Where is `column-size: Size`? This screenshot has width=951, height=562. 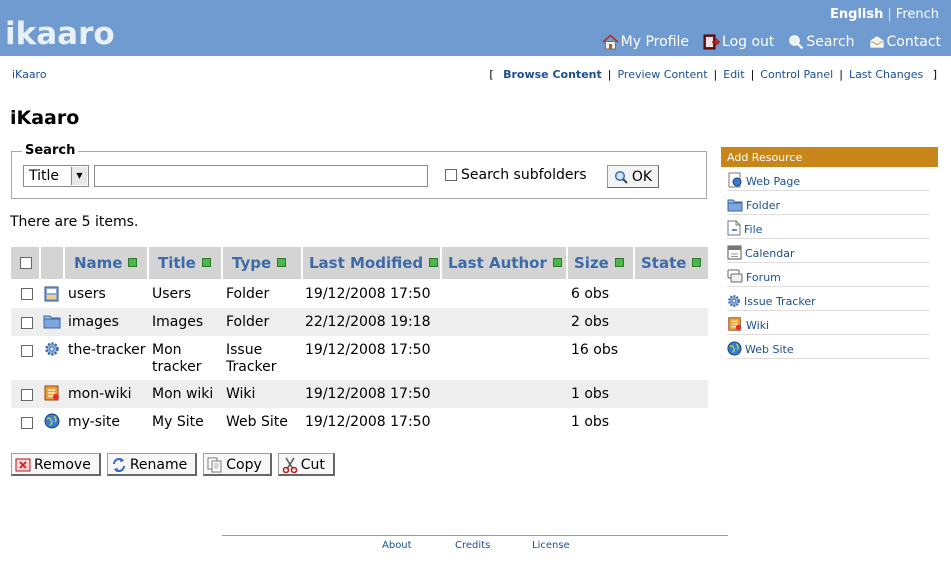
column-size: Size is located at coordinates (600, 263).